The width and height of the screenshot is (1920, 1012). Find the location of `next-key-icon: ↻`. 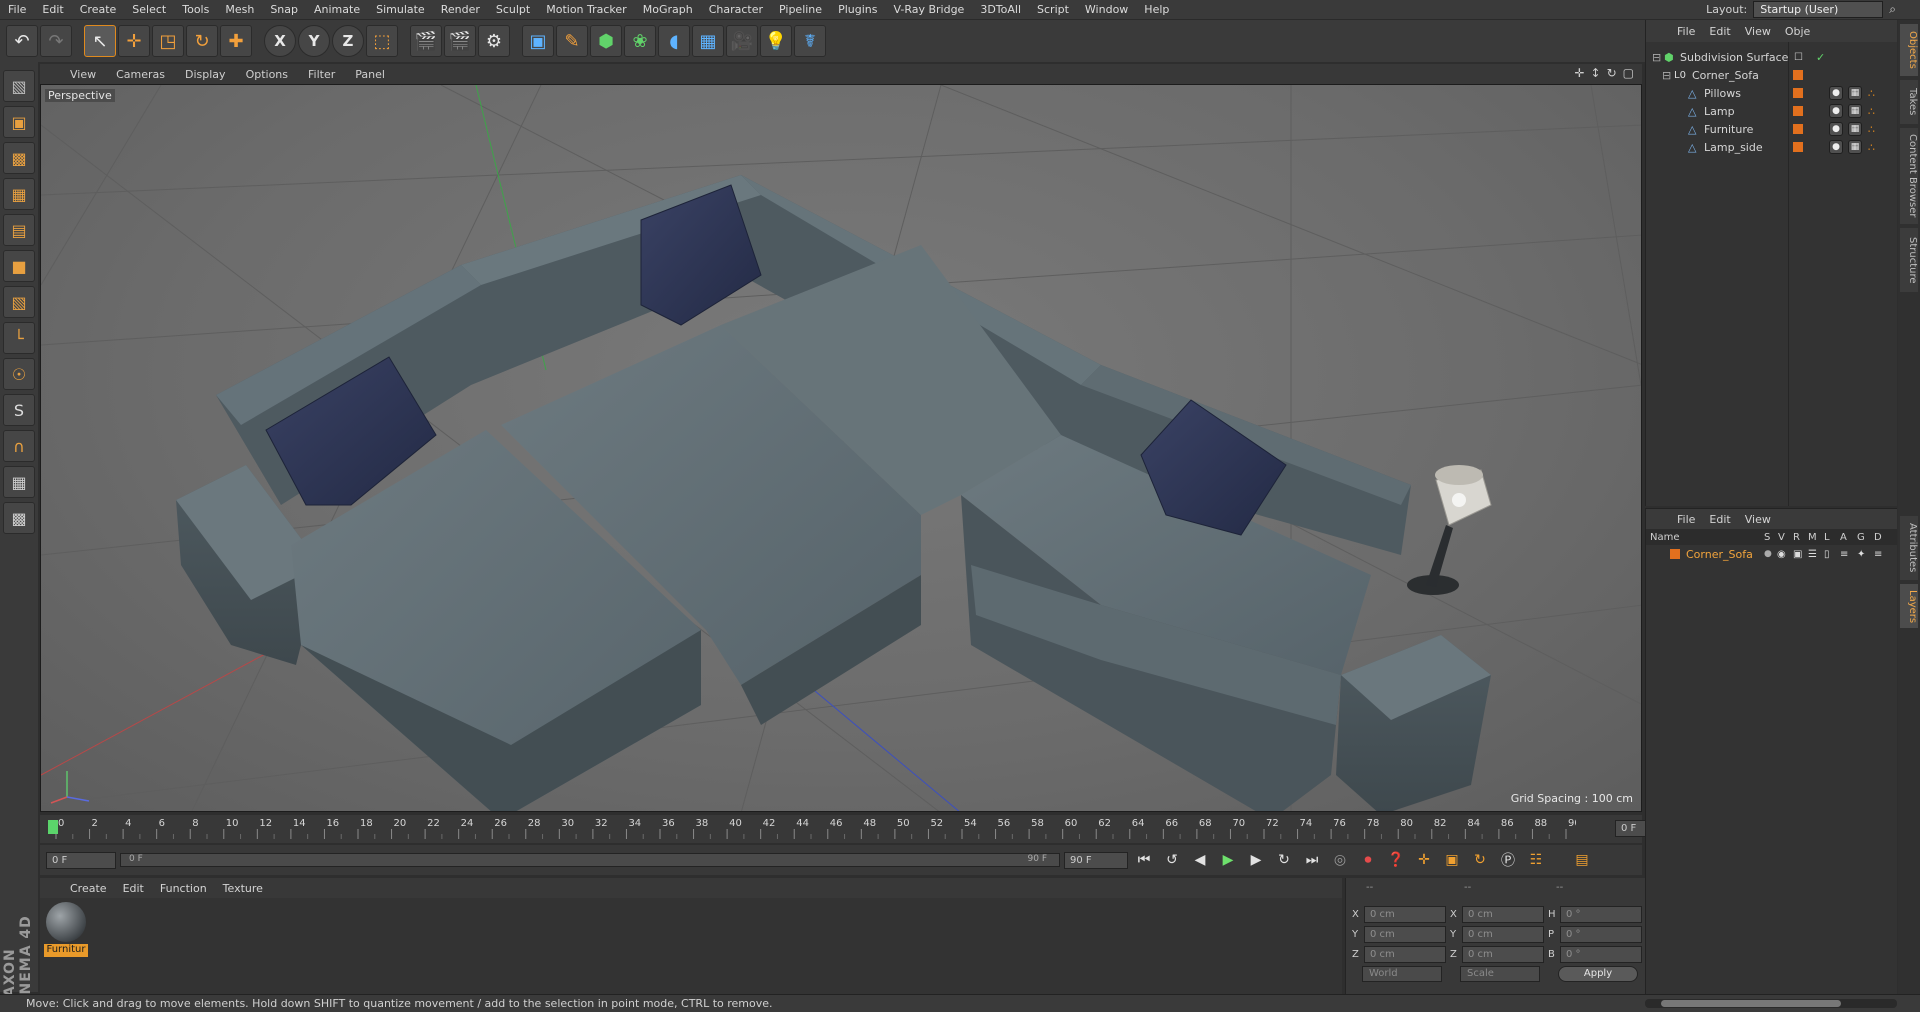

next-key-icon: ↻ is located at coordinates (1284, 860).